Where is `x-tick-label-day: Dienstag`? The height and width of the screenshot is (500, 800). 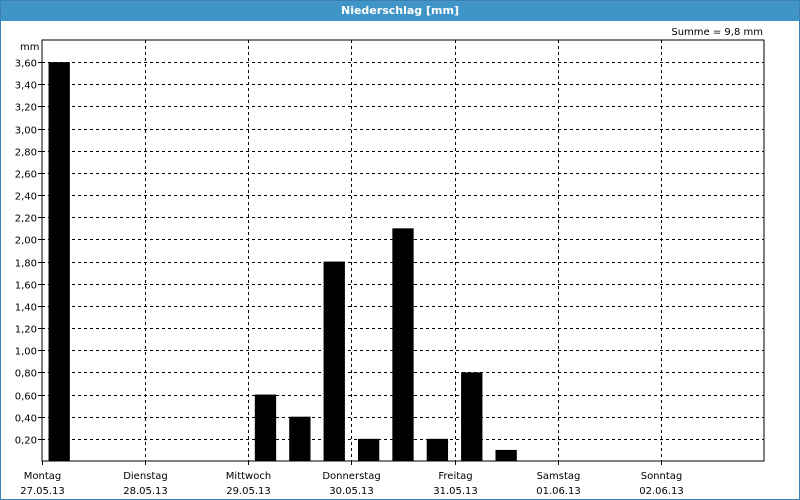 x-tick-label-day: Dienstag is located at coordinates (145, 476).